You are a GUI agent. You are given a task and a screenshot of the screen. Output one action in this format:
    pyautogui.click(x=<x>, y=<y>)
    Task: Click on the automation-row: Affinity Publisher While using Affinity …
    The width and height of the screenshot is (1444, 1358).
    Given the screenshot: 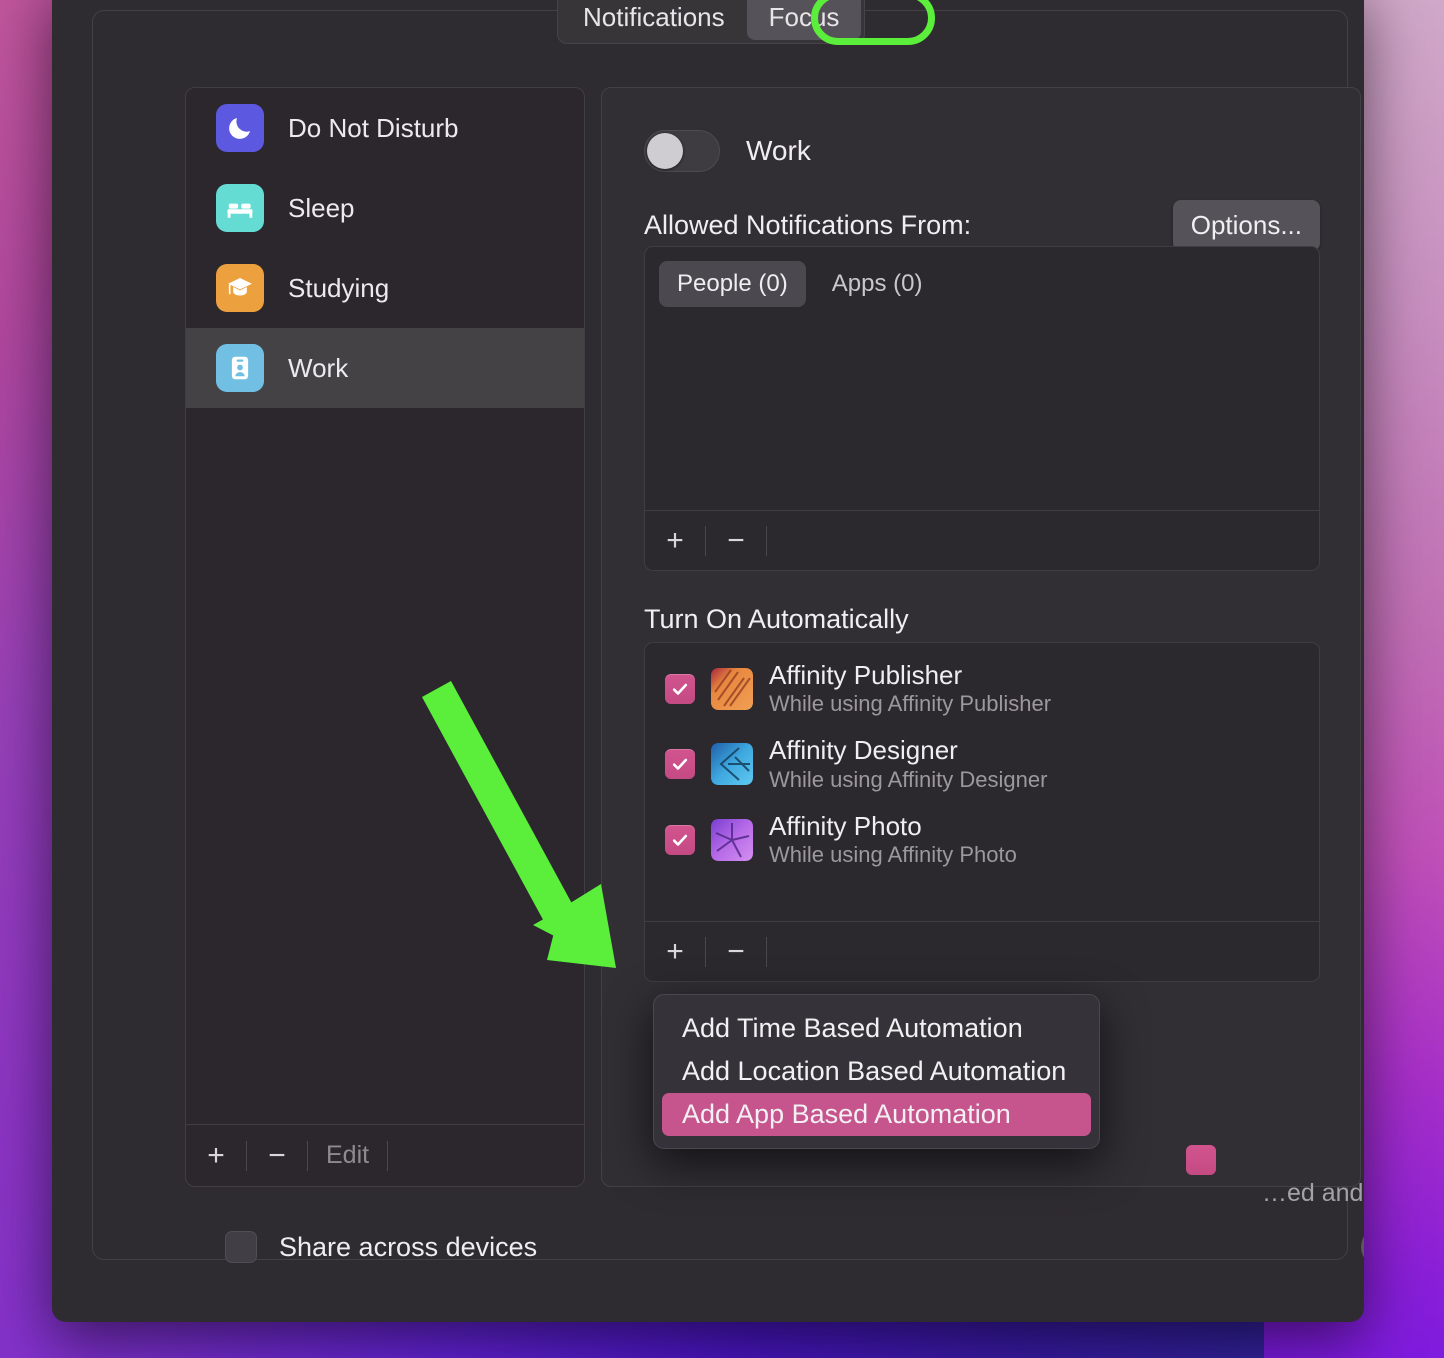 What is the action you would take?
    pyautogui.click(x=982, y=684)
    